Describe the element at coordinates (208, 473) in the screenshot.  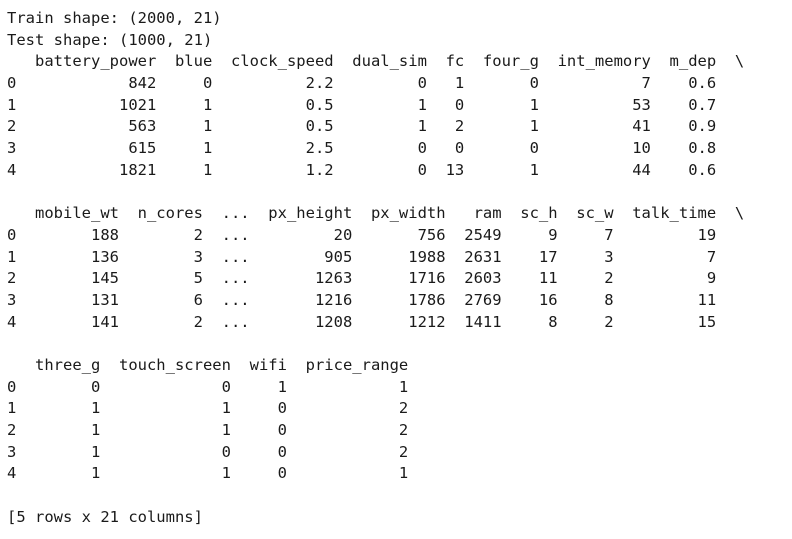
I see `table-row: 4 1 1 0 1` at that location.